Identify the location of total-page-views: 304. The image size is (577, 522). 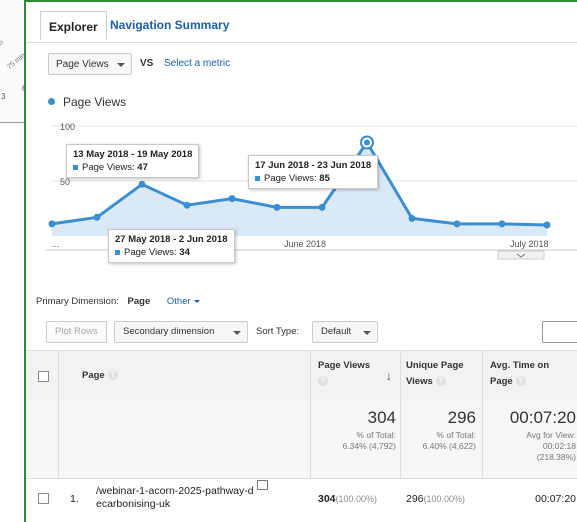
(381, 417).